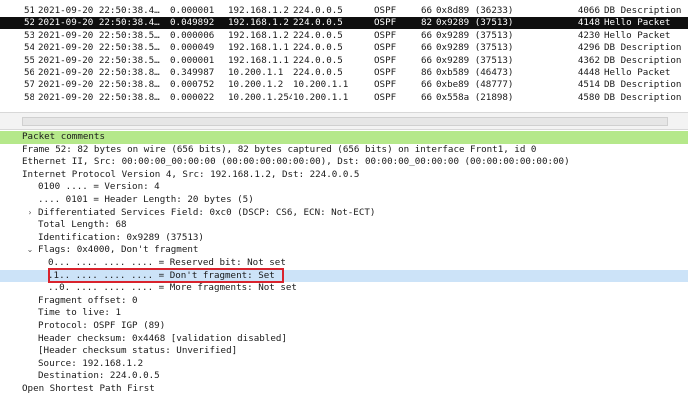 This screenshot has width=688, height=416. What do you see at coordinates (121, 237) in the screenshot?
I see `detail-text: Identification: 0x9289 (37513)` at bounding box center [121, 237].